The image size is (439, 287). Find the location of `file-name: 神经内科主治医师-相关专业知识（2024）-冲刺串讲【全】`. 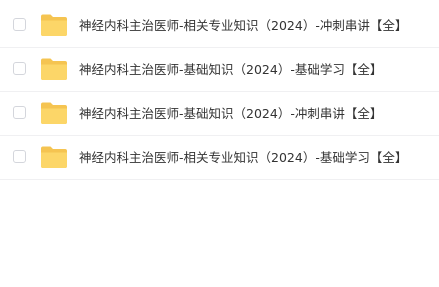

file-name: 神经内科主治医师-相关专业知识（2024）-冲刺串讲【全】 is located at coordinates (243, 26).